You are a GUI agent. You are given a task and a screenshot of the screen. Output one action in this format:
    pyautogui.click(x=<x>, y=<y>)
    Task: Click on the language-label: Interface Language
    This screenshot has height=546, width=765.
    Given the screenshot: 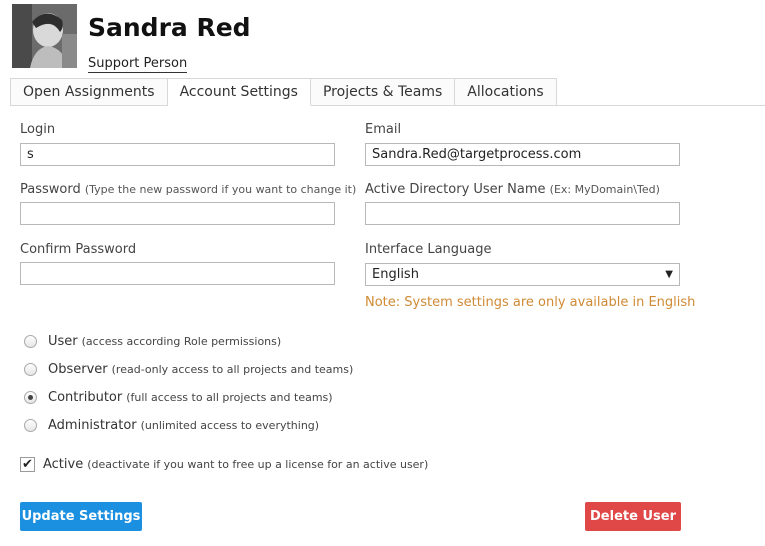 What is the action you would take?
    pyautogui.click(x=428, y=249)
    